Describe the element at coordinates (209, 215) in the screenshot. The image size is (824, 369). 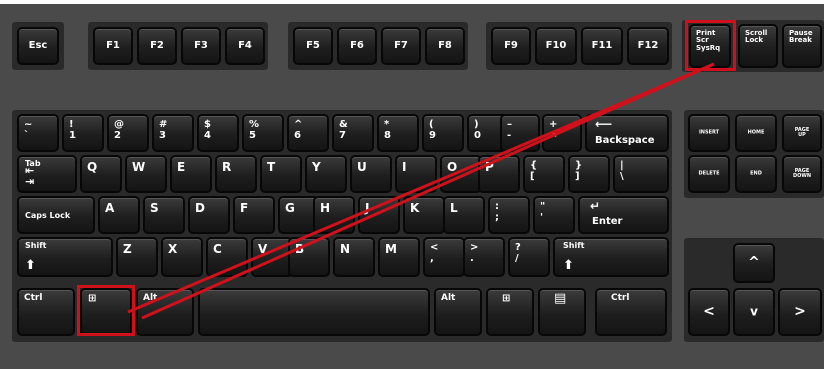
I see `key-d: D` at that location.